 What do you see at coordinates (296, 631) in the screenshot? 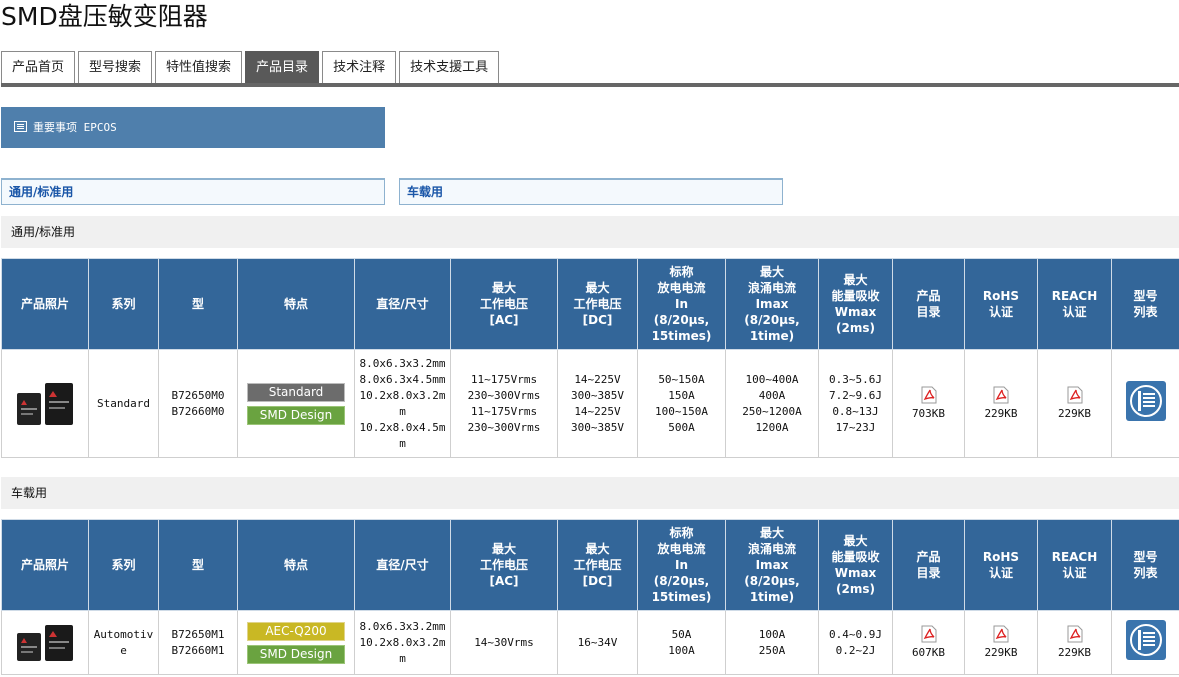
I see `feature-badge-aec-q200: AEC-Q200` at bounding box center [296, 631].